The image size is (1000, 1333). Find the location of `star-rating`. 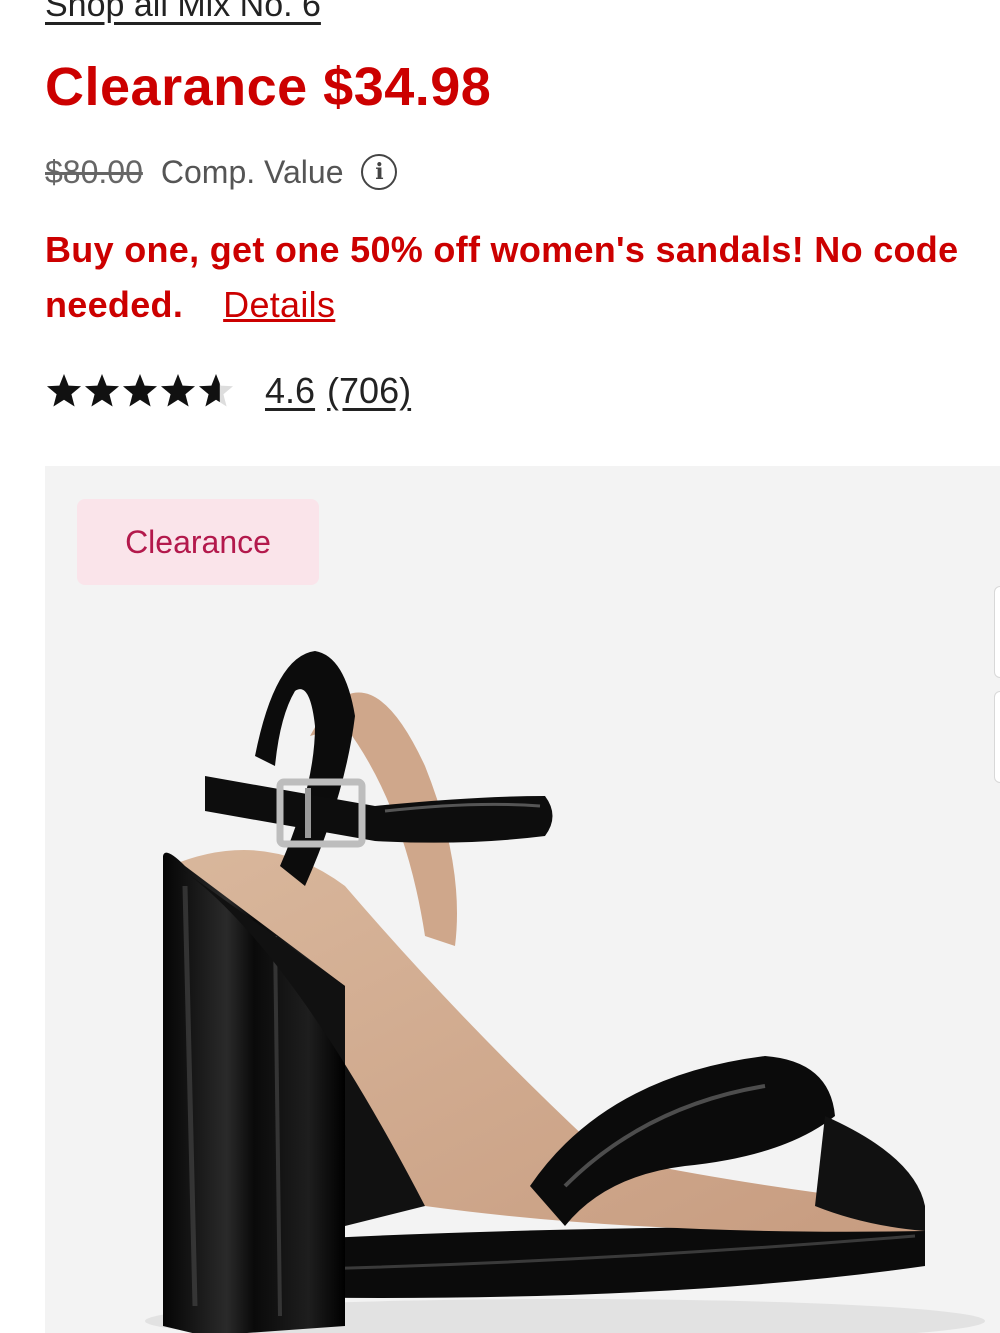

star-rating is located at coordinates (140, 391).